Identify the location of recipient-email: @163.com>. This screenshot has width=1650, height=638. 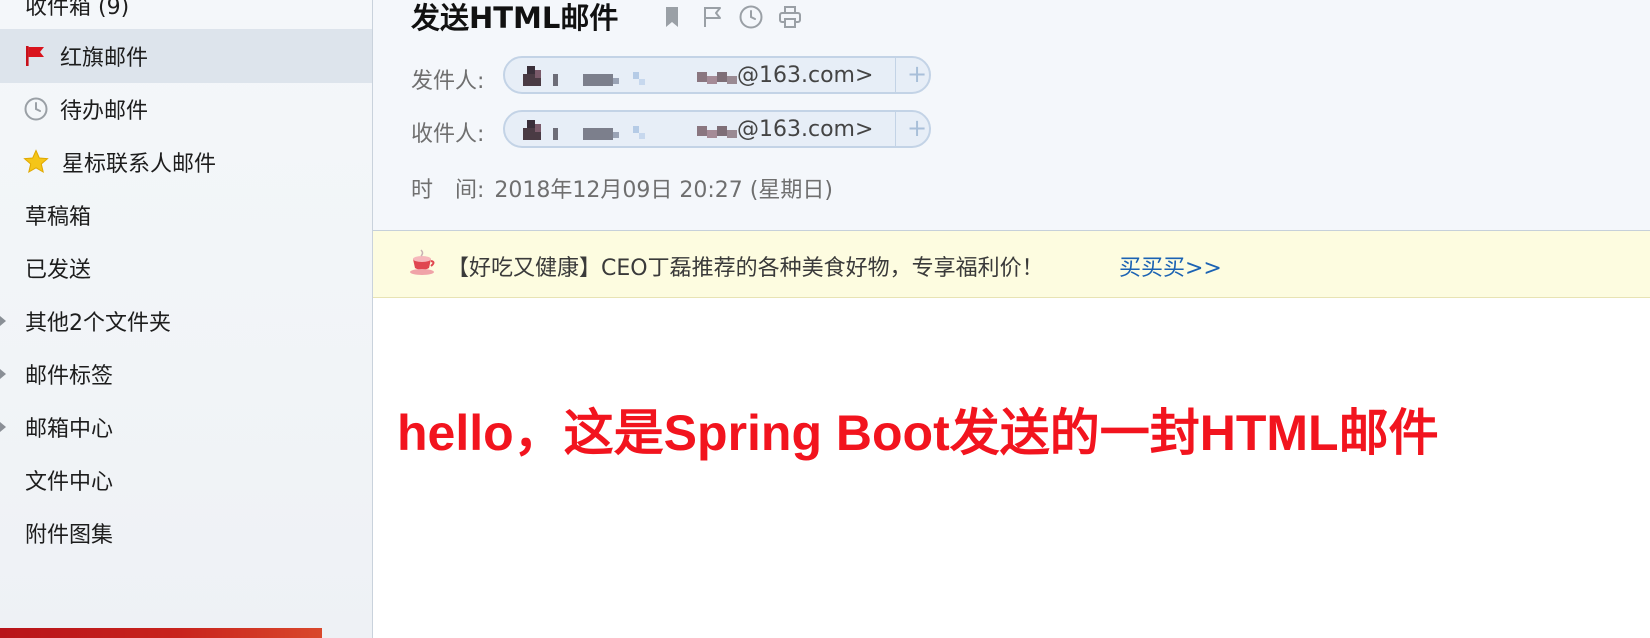
(805, 129).